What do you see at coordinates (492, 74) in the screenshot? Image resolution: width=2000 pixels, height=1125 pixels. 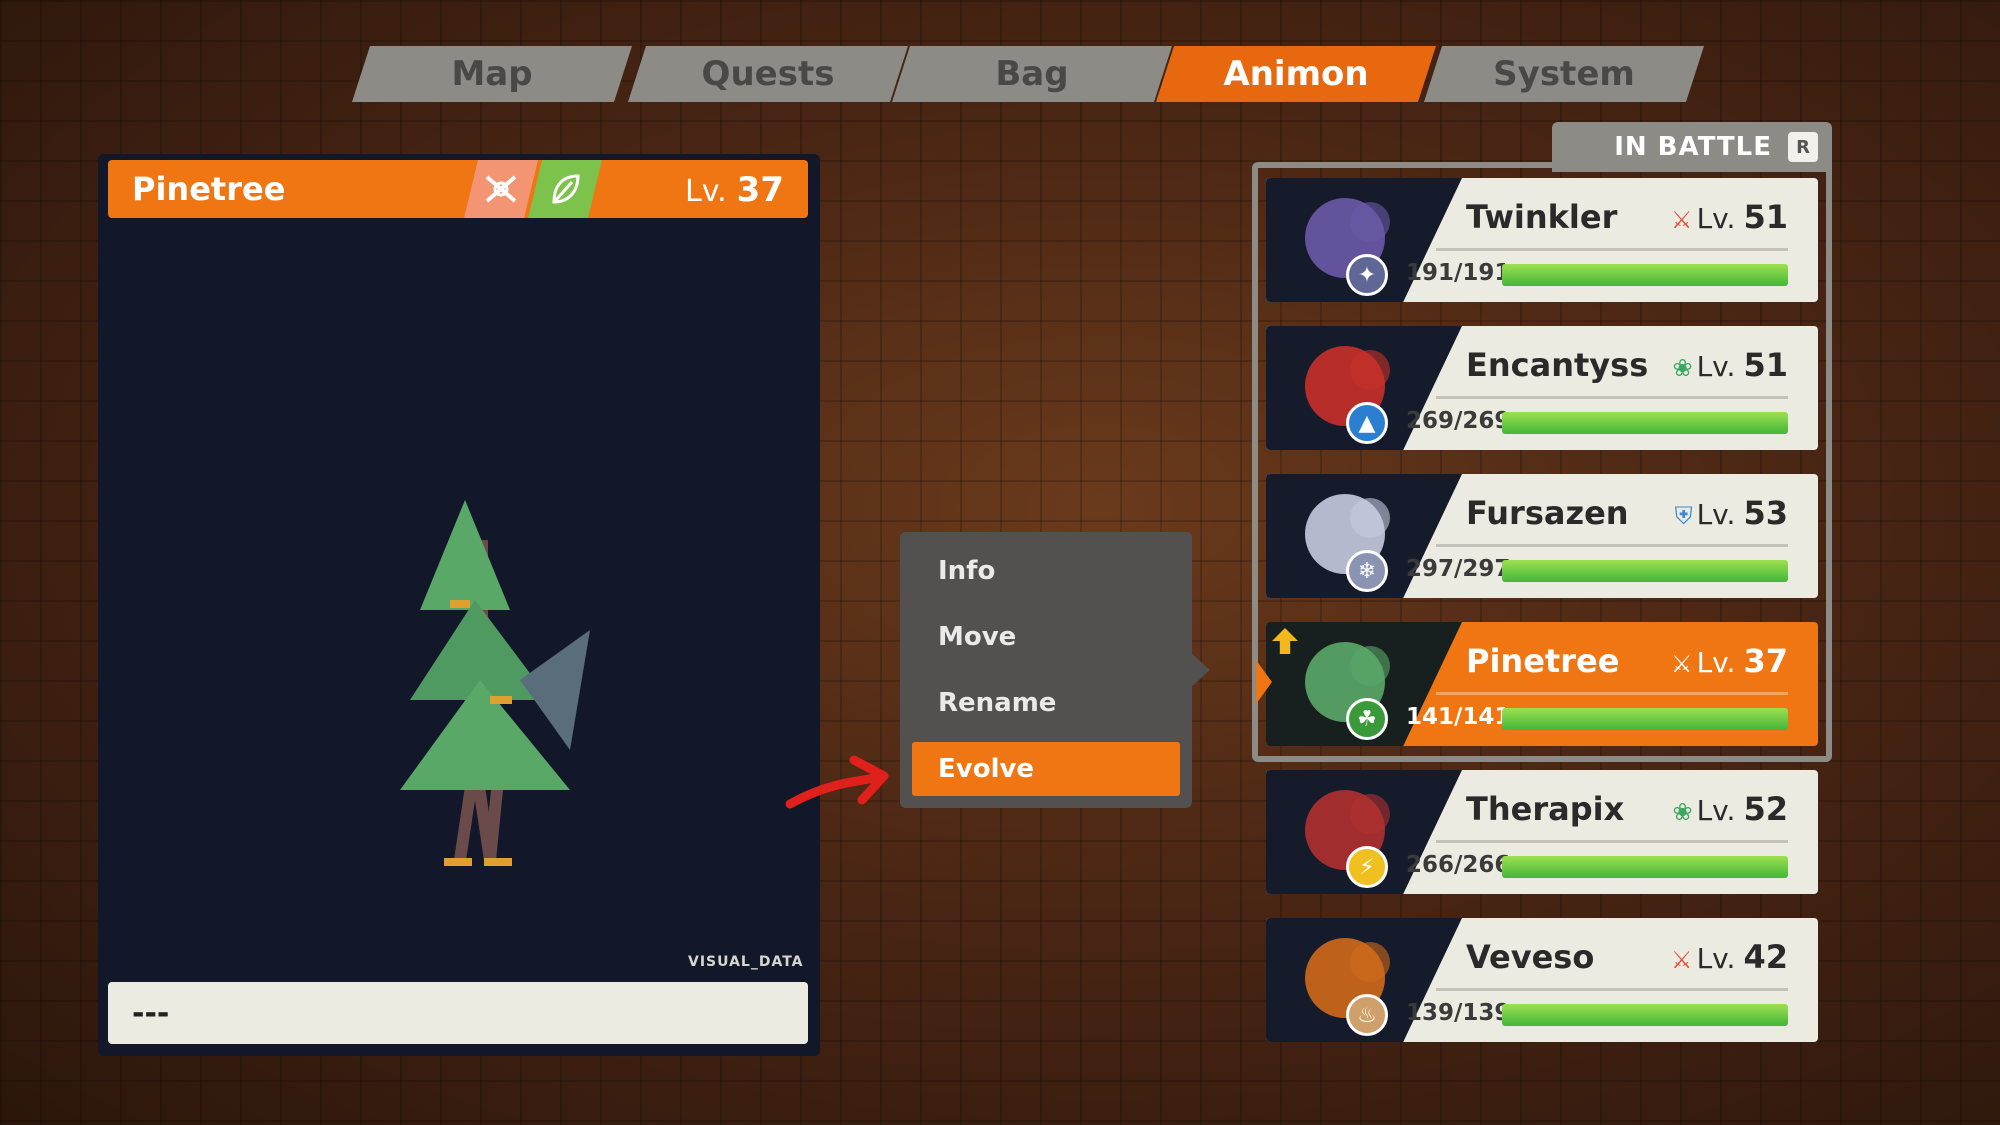 I see `tab-map: Map` at bounding box center [492, 74].